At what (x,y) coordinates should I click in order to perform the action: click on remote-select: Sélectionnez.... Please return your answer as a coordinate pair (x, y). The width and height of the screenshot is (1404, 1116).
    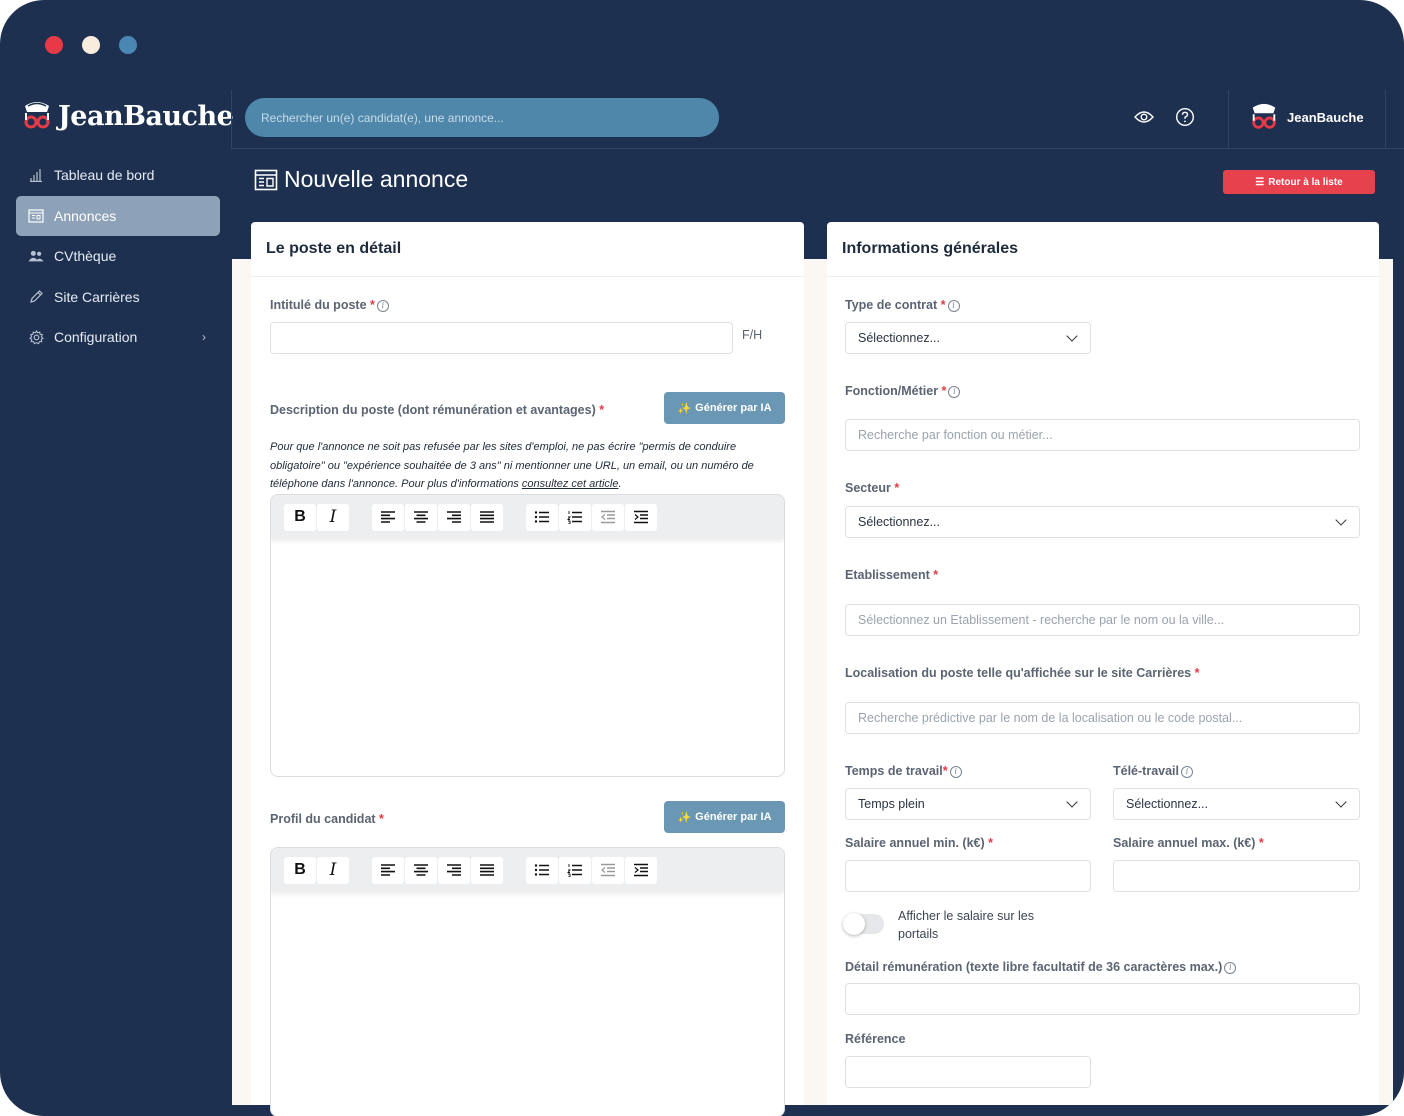
    Looking at the image, I should click on (1236, 804).